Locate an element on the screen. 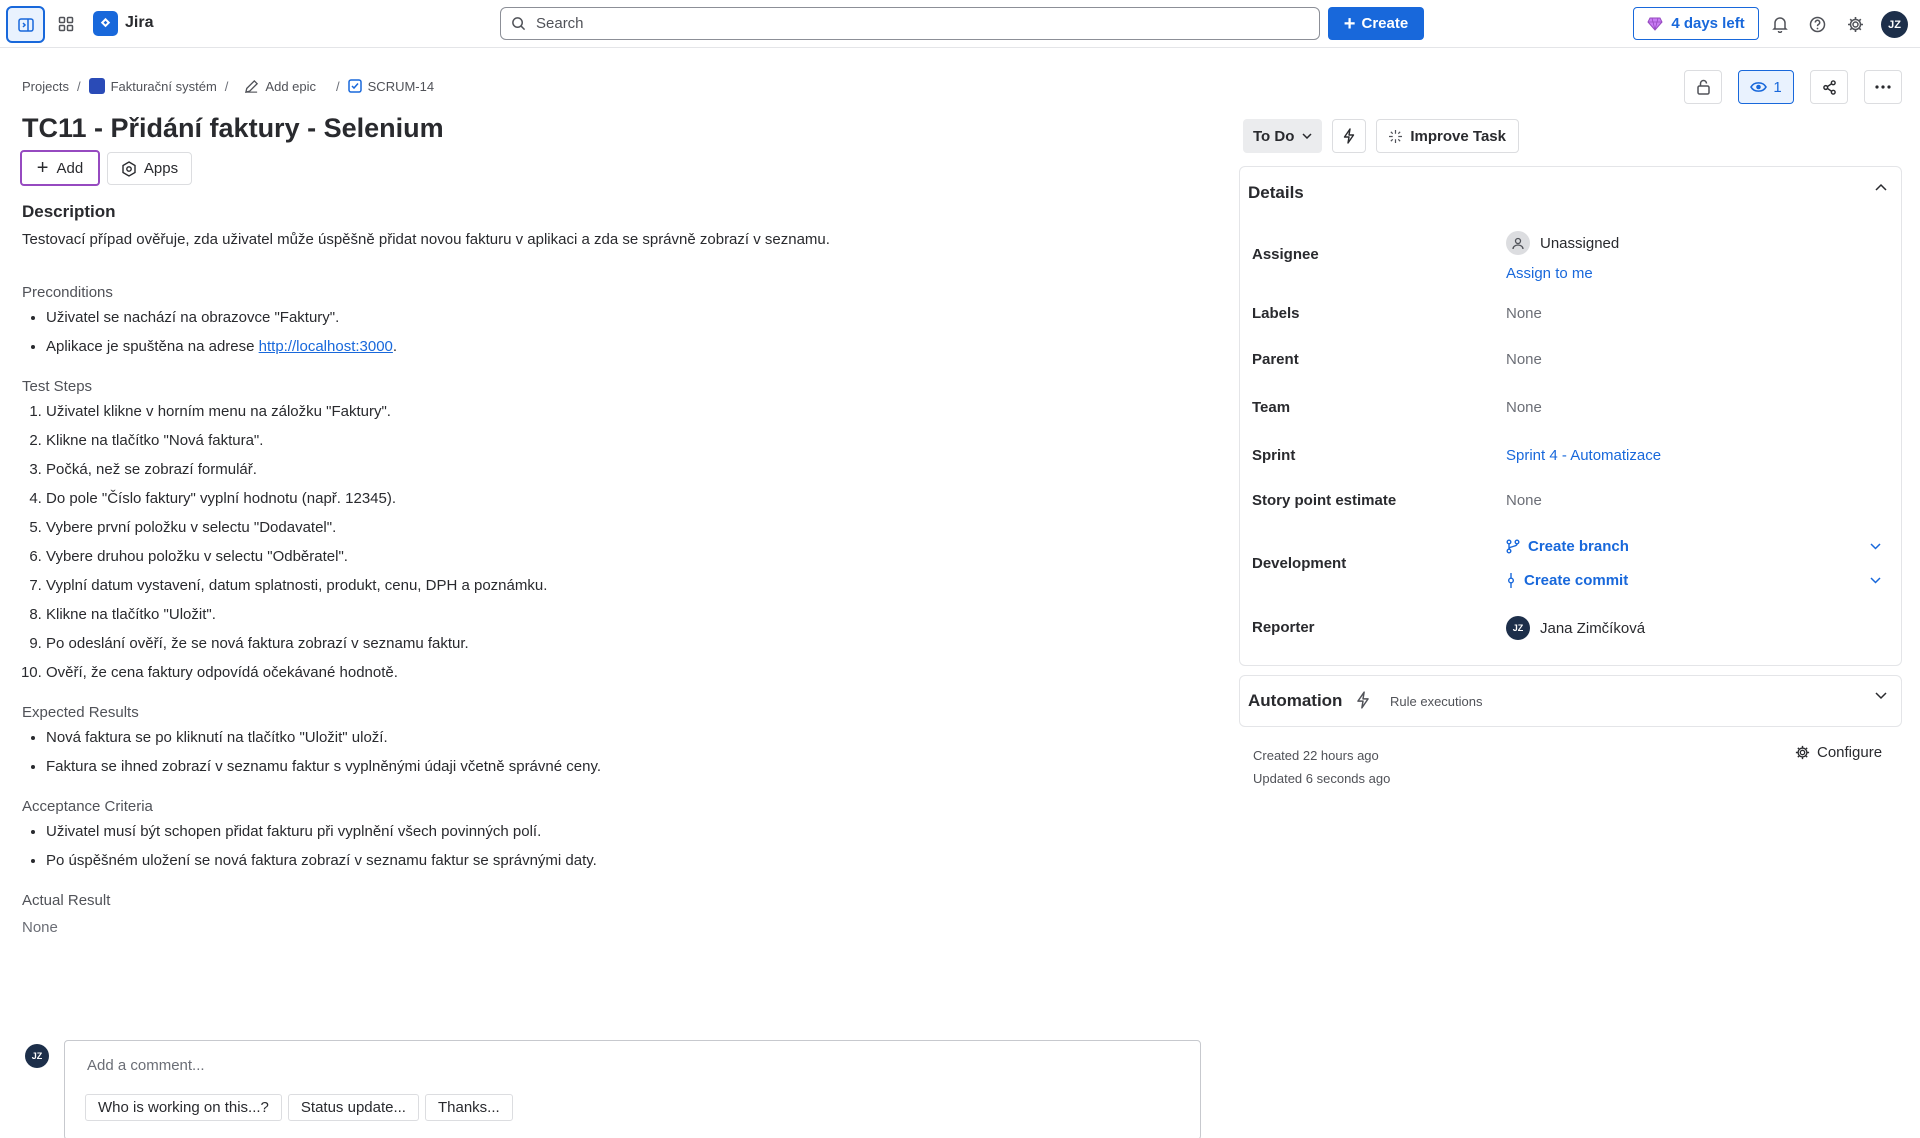 Image resolution: width=1920 pixels, height=1138 pixels. help-button is located at coordinates (1817, 24).